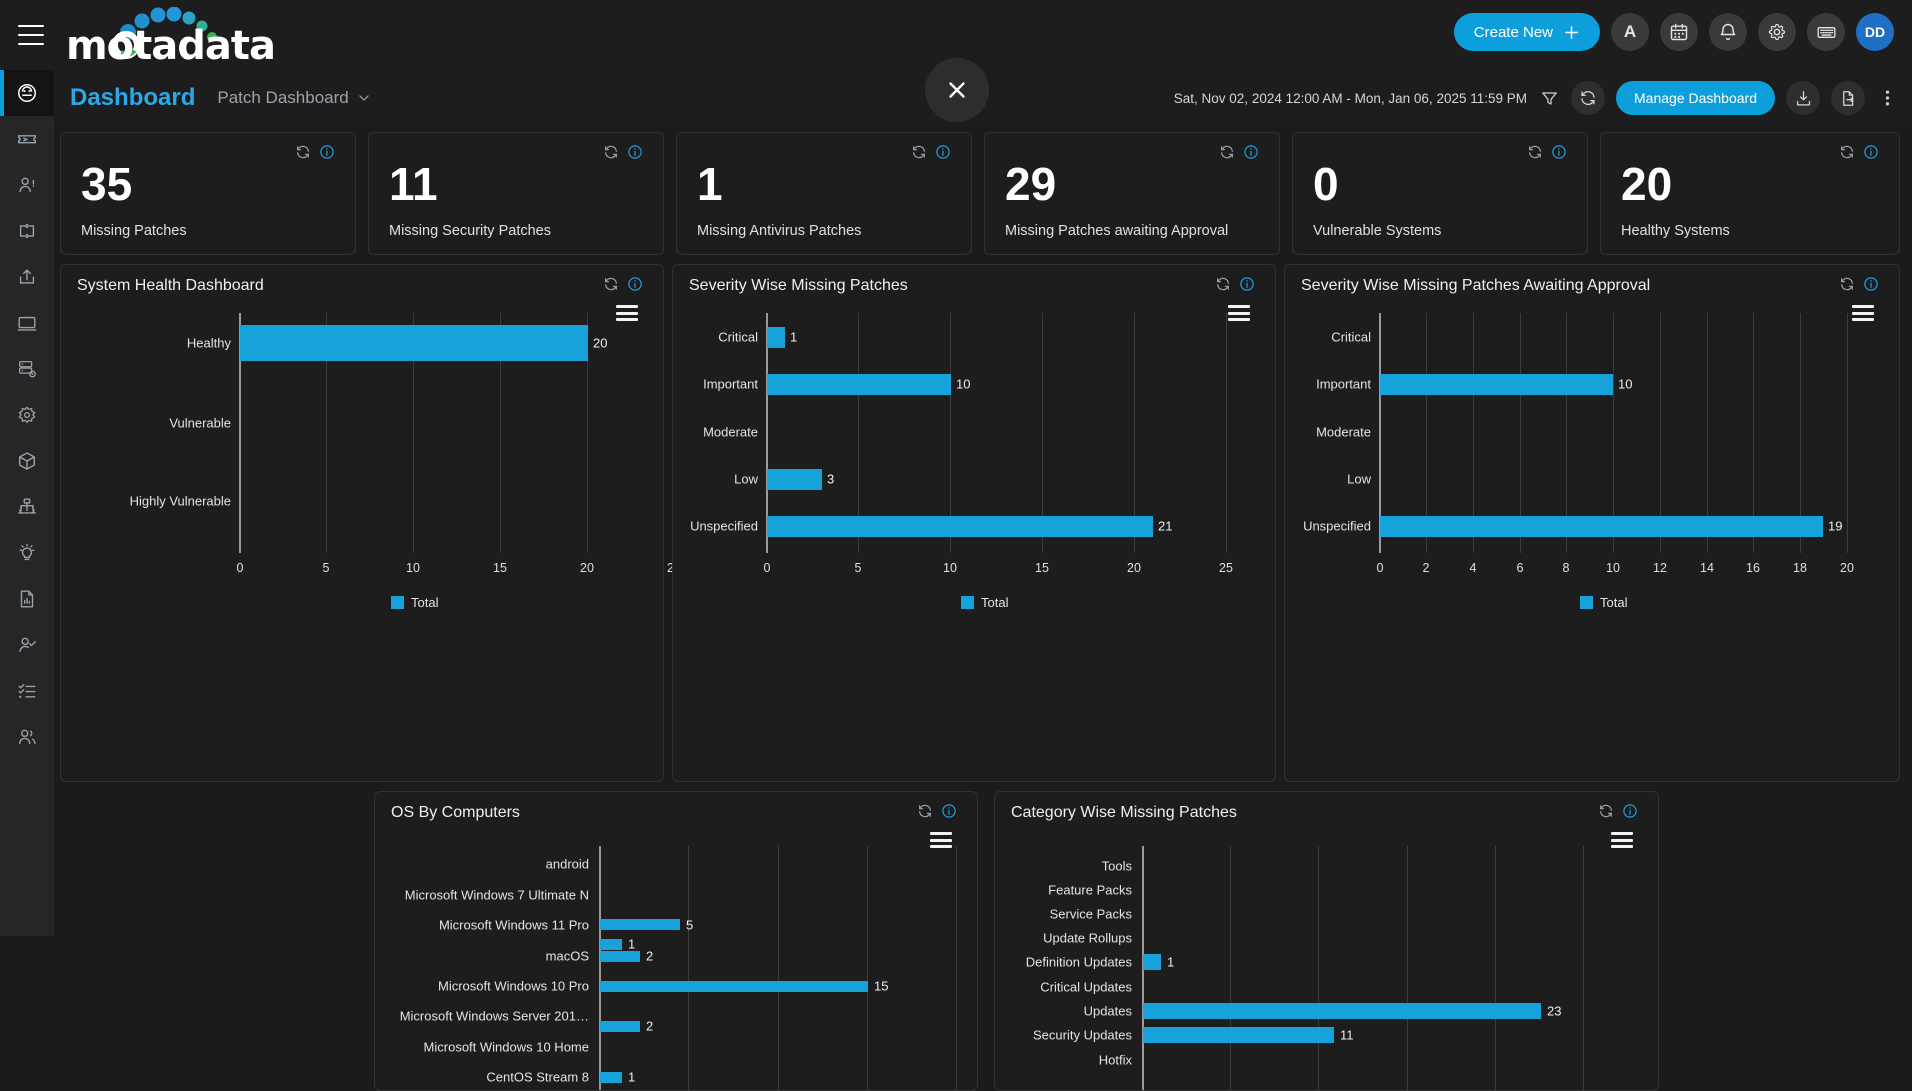 This screenshot has width=1912, height=1091. What do you see at coordinates (824, 193) in the screenshot?
I see `kpi-card: 1 Missing Antivirus Patches` at bounding box center [824, 193].